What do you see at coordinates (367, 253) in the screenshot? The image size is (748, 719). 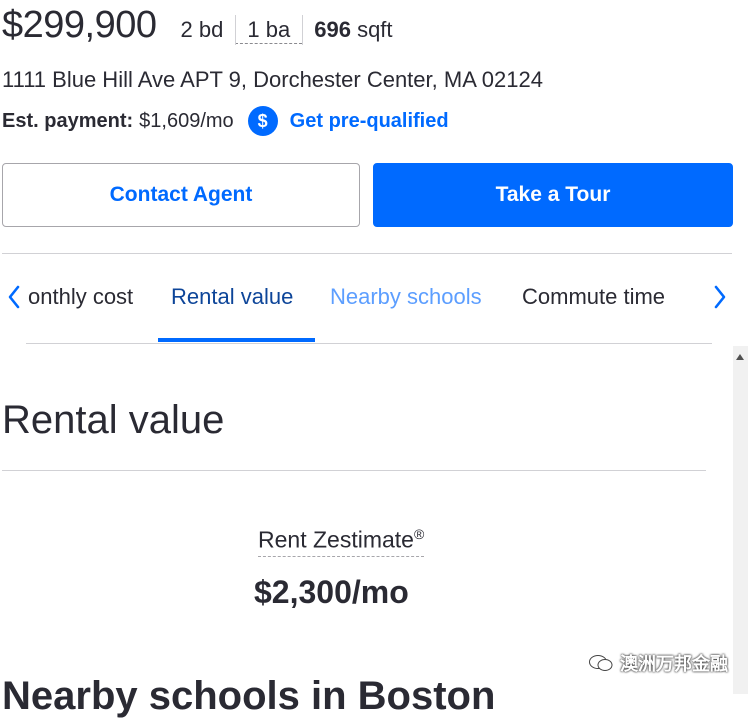 I see `divider` at bounding box center [367, 253].